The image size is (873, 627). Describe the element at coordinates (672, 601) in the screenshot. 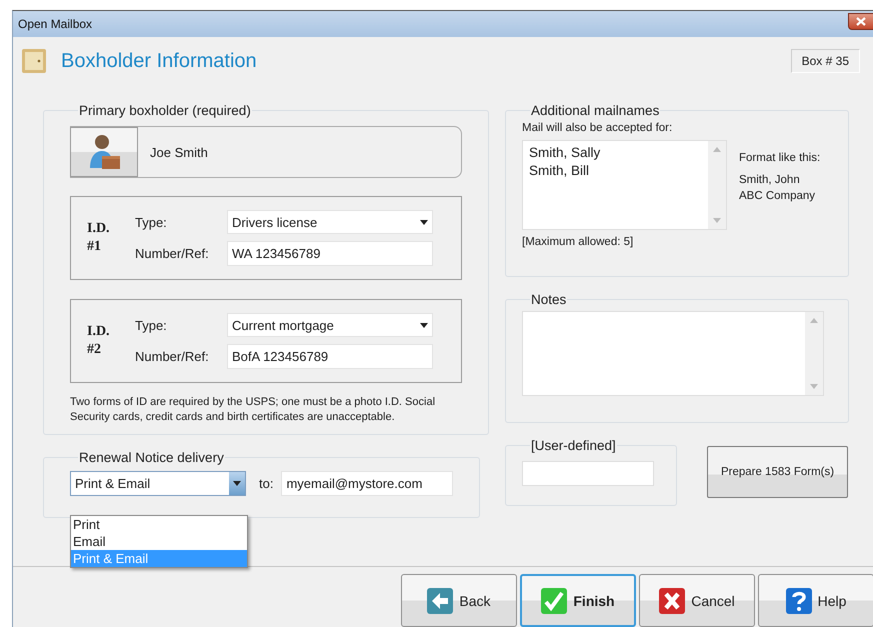

I see `cross-icon` at that location.